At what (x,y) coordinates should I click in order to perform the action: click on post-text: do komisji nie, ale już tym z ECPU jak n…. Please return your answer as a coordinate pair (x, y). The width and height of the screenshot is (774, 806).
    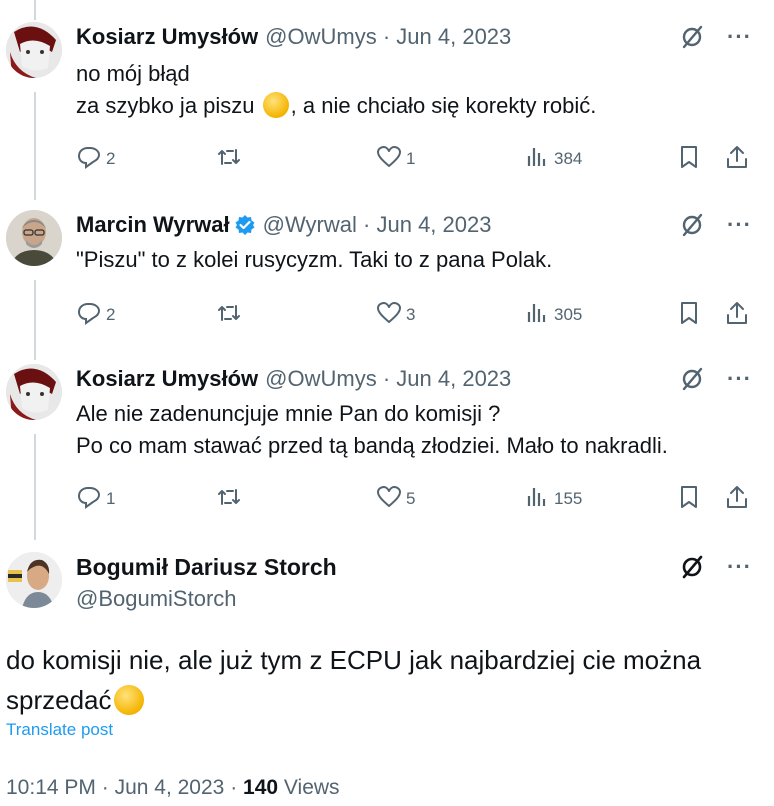
    Looking at the image, I should click on (376, 680).